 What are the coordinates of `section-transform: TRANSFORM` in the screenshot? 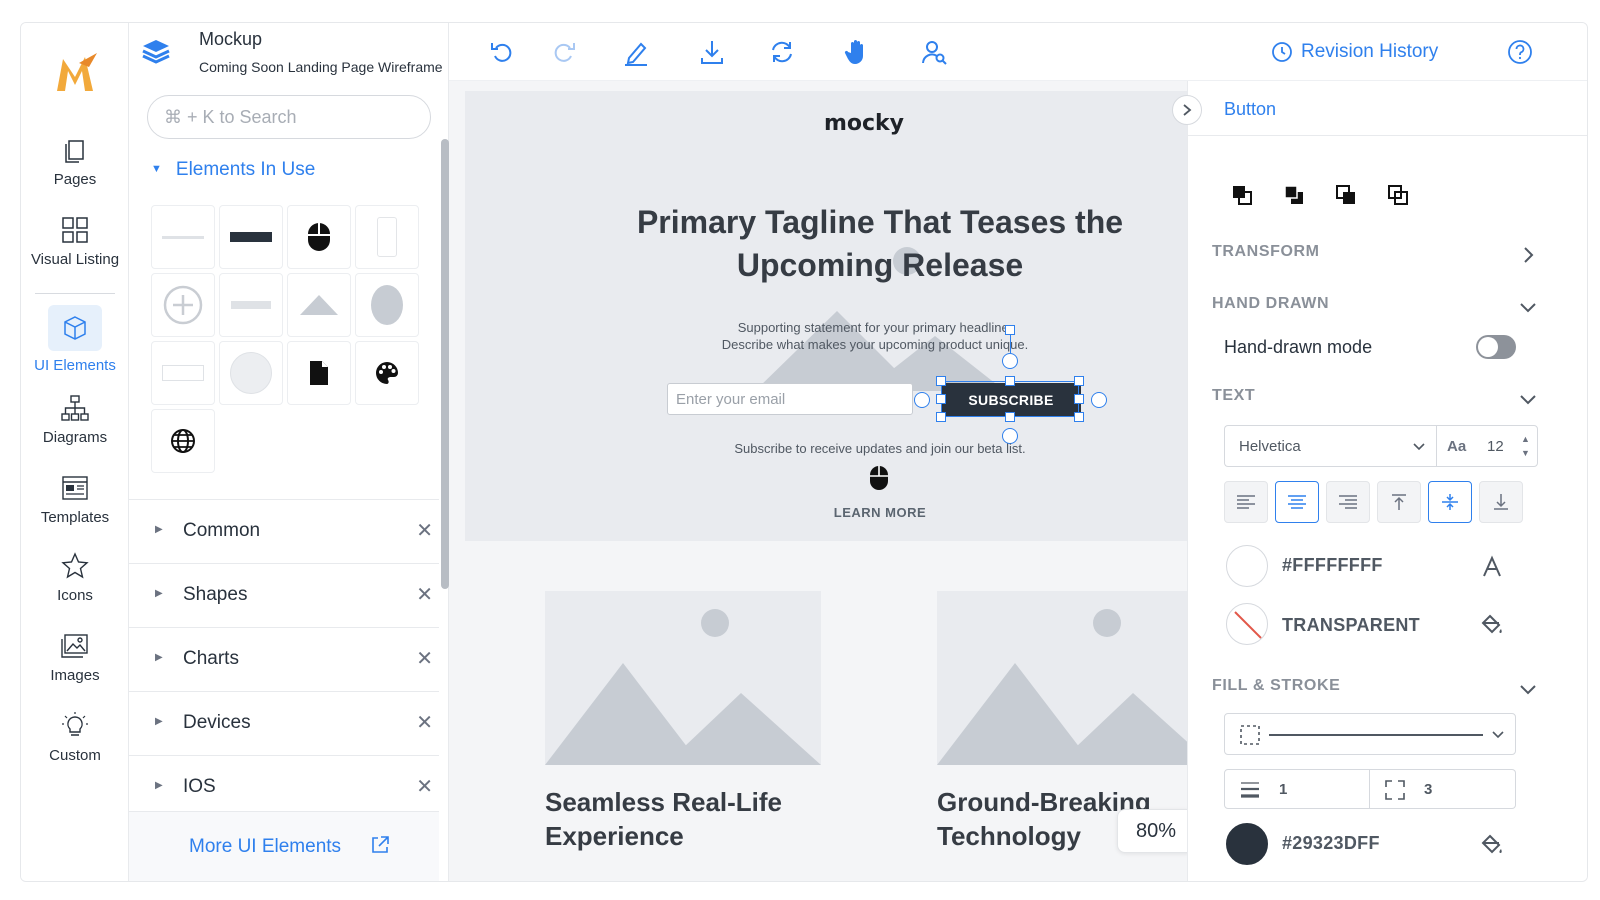 It's located at (1266, 252).